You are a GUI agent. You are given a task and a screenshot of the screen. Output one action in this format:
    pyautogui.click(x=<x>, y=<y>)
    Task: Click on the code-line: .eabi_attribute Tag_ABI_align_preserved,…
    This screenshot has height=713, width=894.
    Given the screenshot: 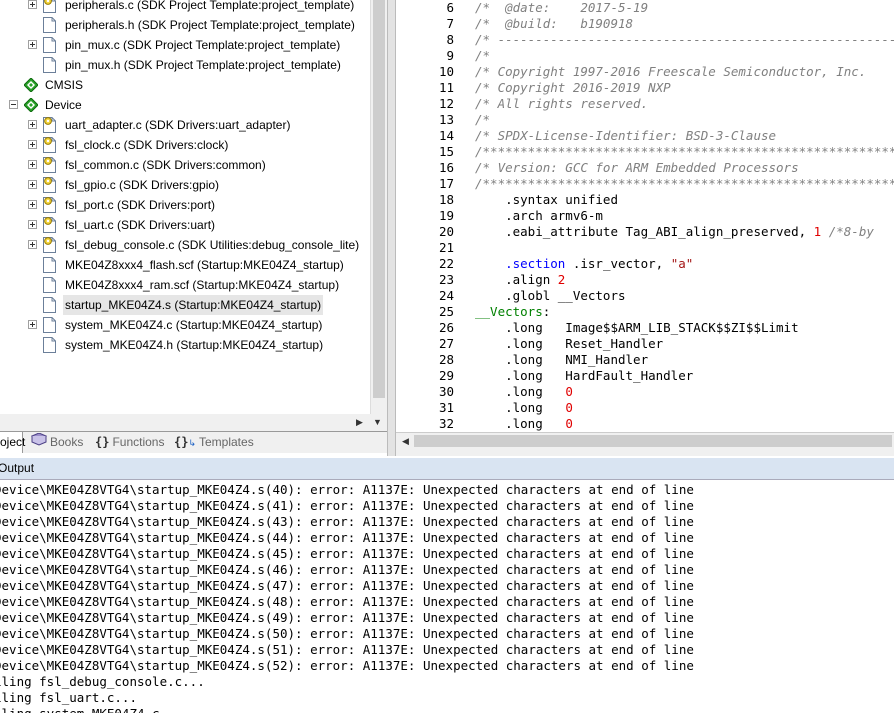 What is the action you would take?
    pyautogui.click(x=674, y=232)
    